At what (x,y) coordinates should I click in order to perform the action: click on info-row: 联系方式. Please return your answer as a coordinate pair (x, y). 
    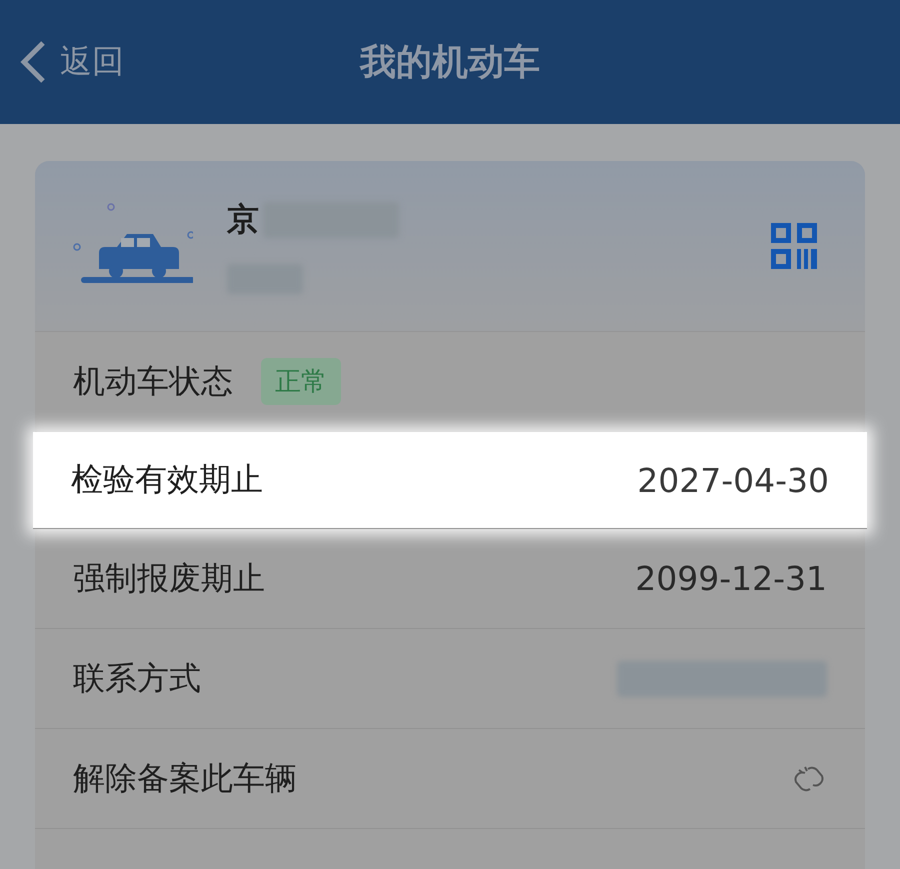
    Looking at the image, I should click on (450, 679).